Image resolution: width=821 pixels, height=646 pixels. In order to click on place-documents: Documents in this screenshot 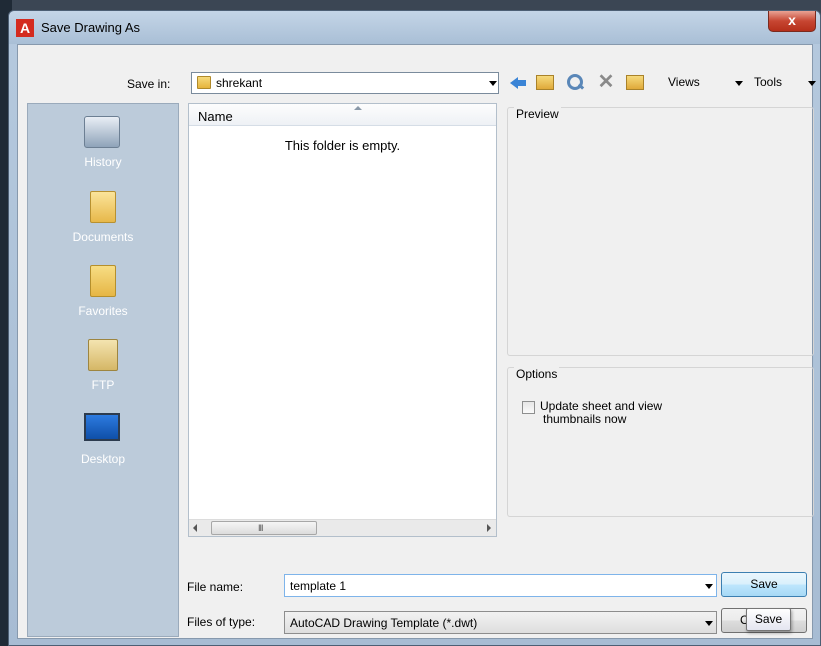, I will do `click(103, 220)`.